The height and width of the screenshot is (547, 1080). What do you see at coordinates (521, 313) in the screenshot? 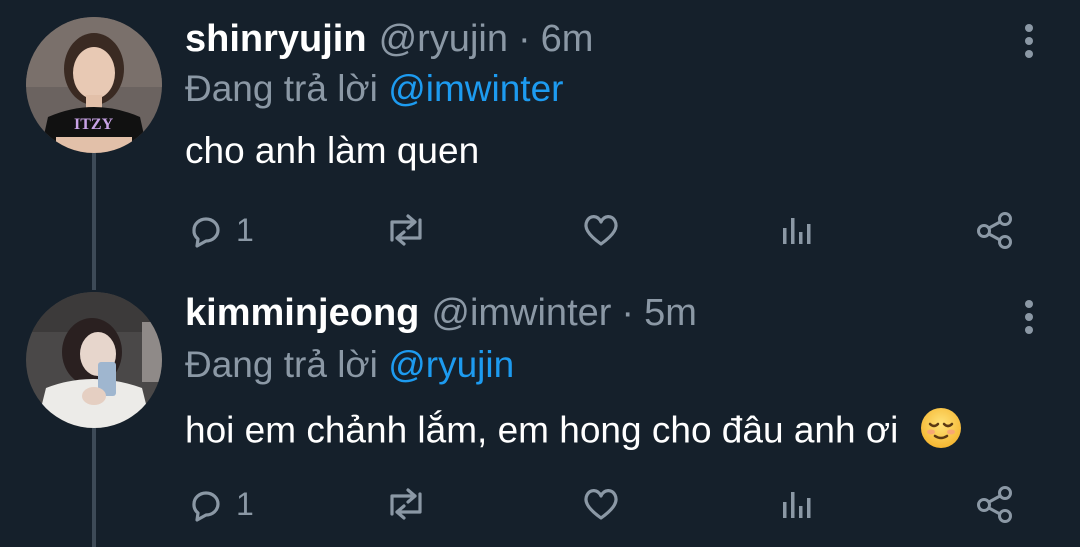
I see `user-handle: @imwinter` at bounding box center [521, 313].